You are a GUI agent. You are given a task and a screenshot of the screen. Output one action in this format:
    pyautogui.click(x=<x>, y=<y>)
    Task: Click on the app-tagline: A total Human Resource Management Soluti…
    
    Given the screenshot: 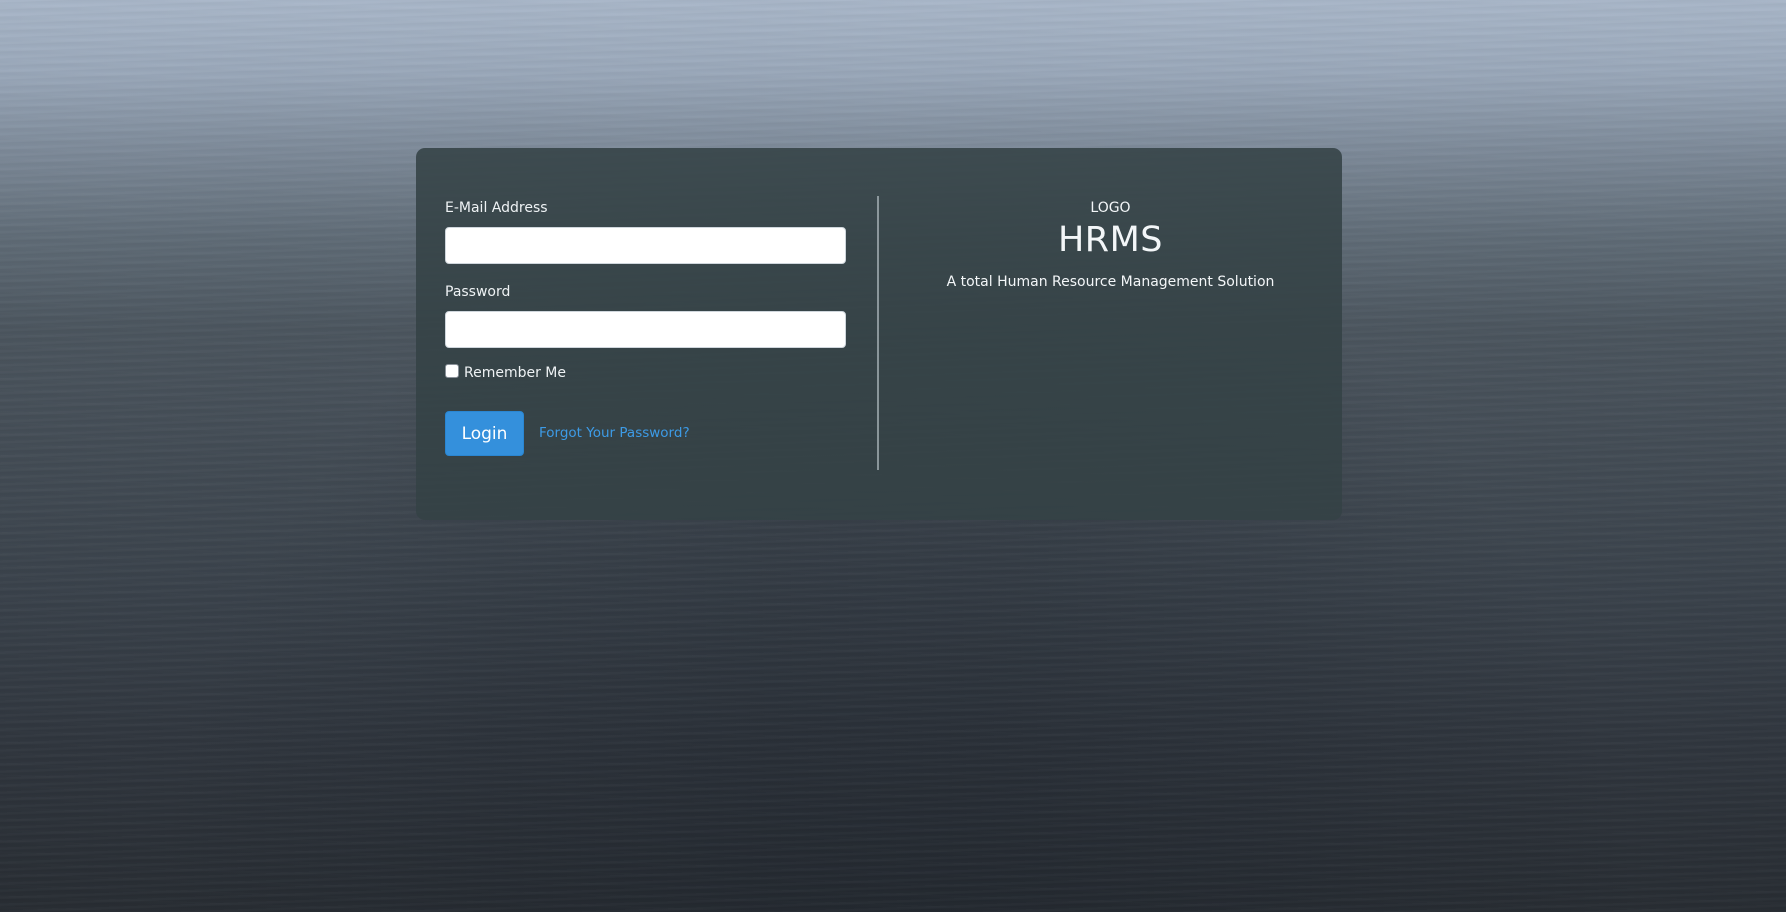 What is the action you would take?
    pyautogui.click(x=1110, y=282)
    